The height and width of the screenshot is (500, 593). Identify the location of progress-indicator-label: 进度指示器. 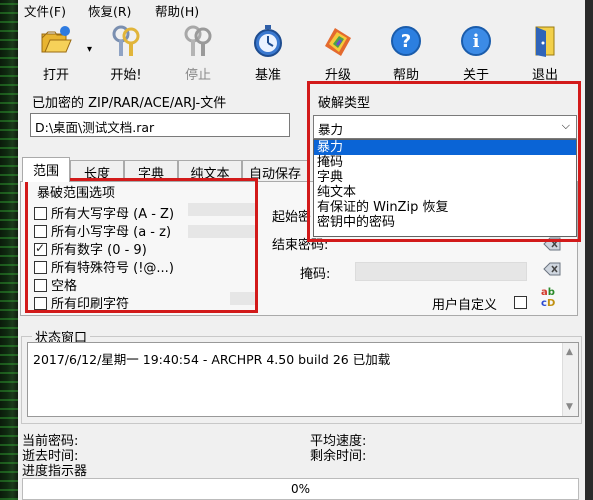
(55, 471).